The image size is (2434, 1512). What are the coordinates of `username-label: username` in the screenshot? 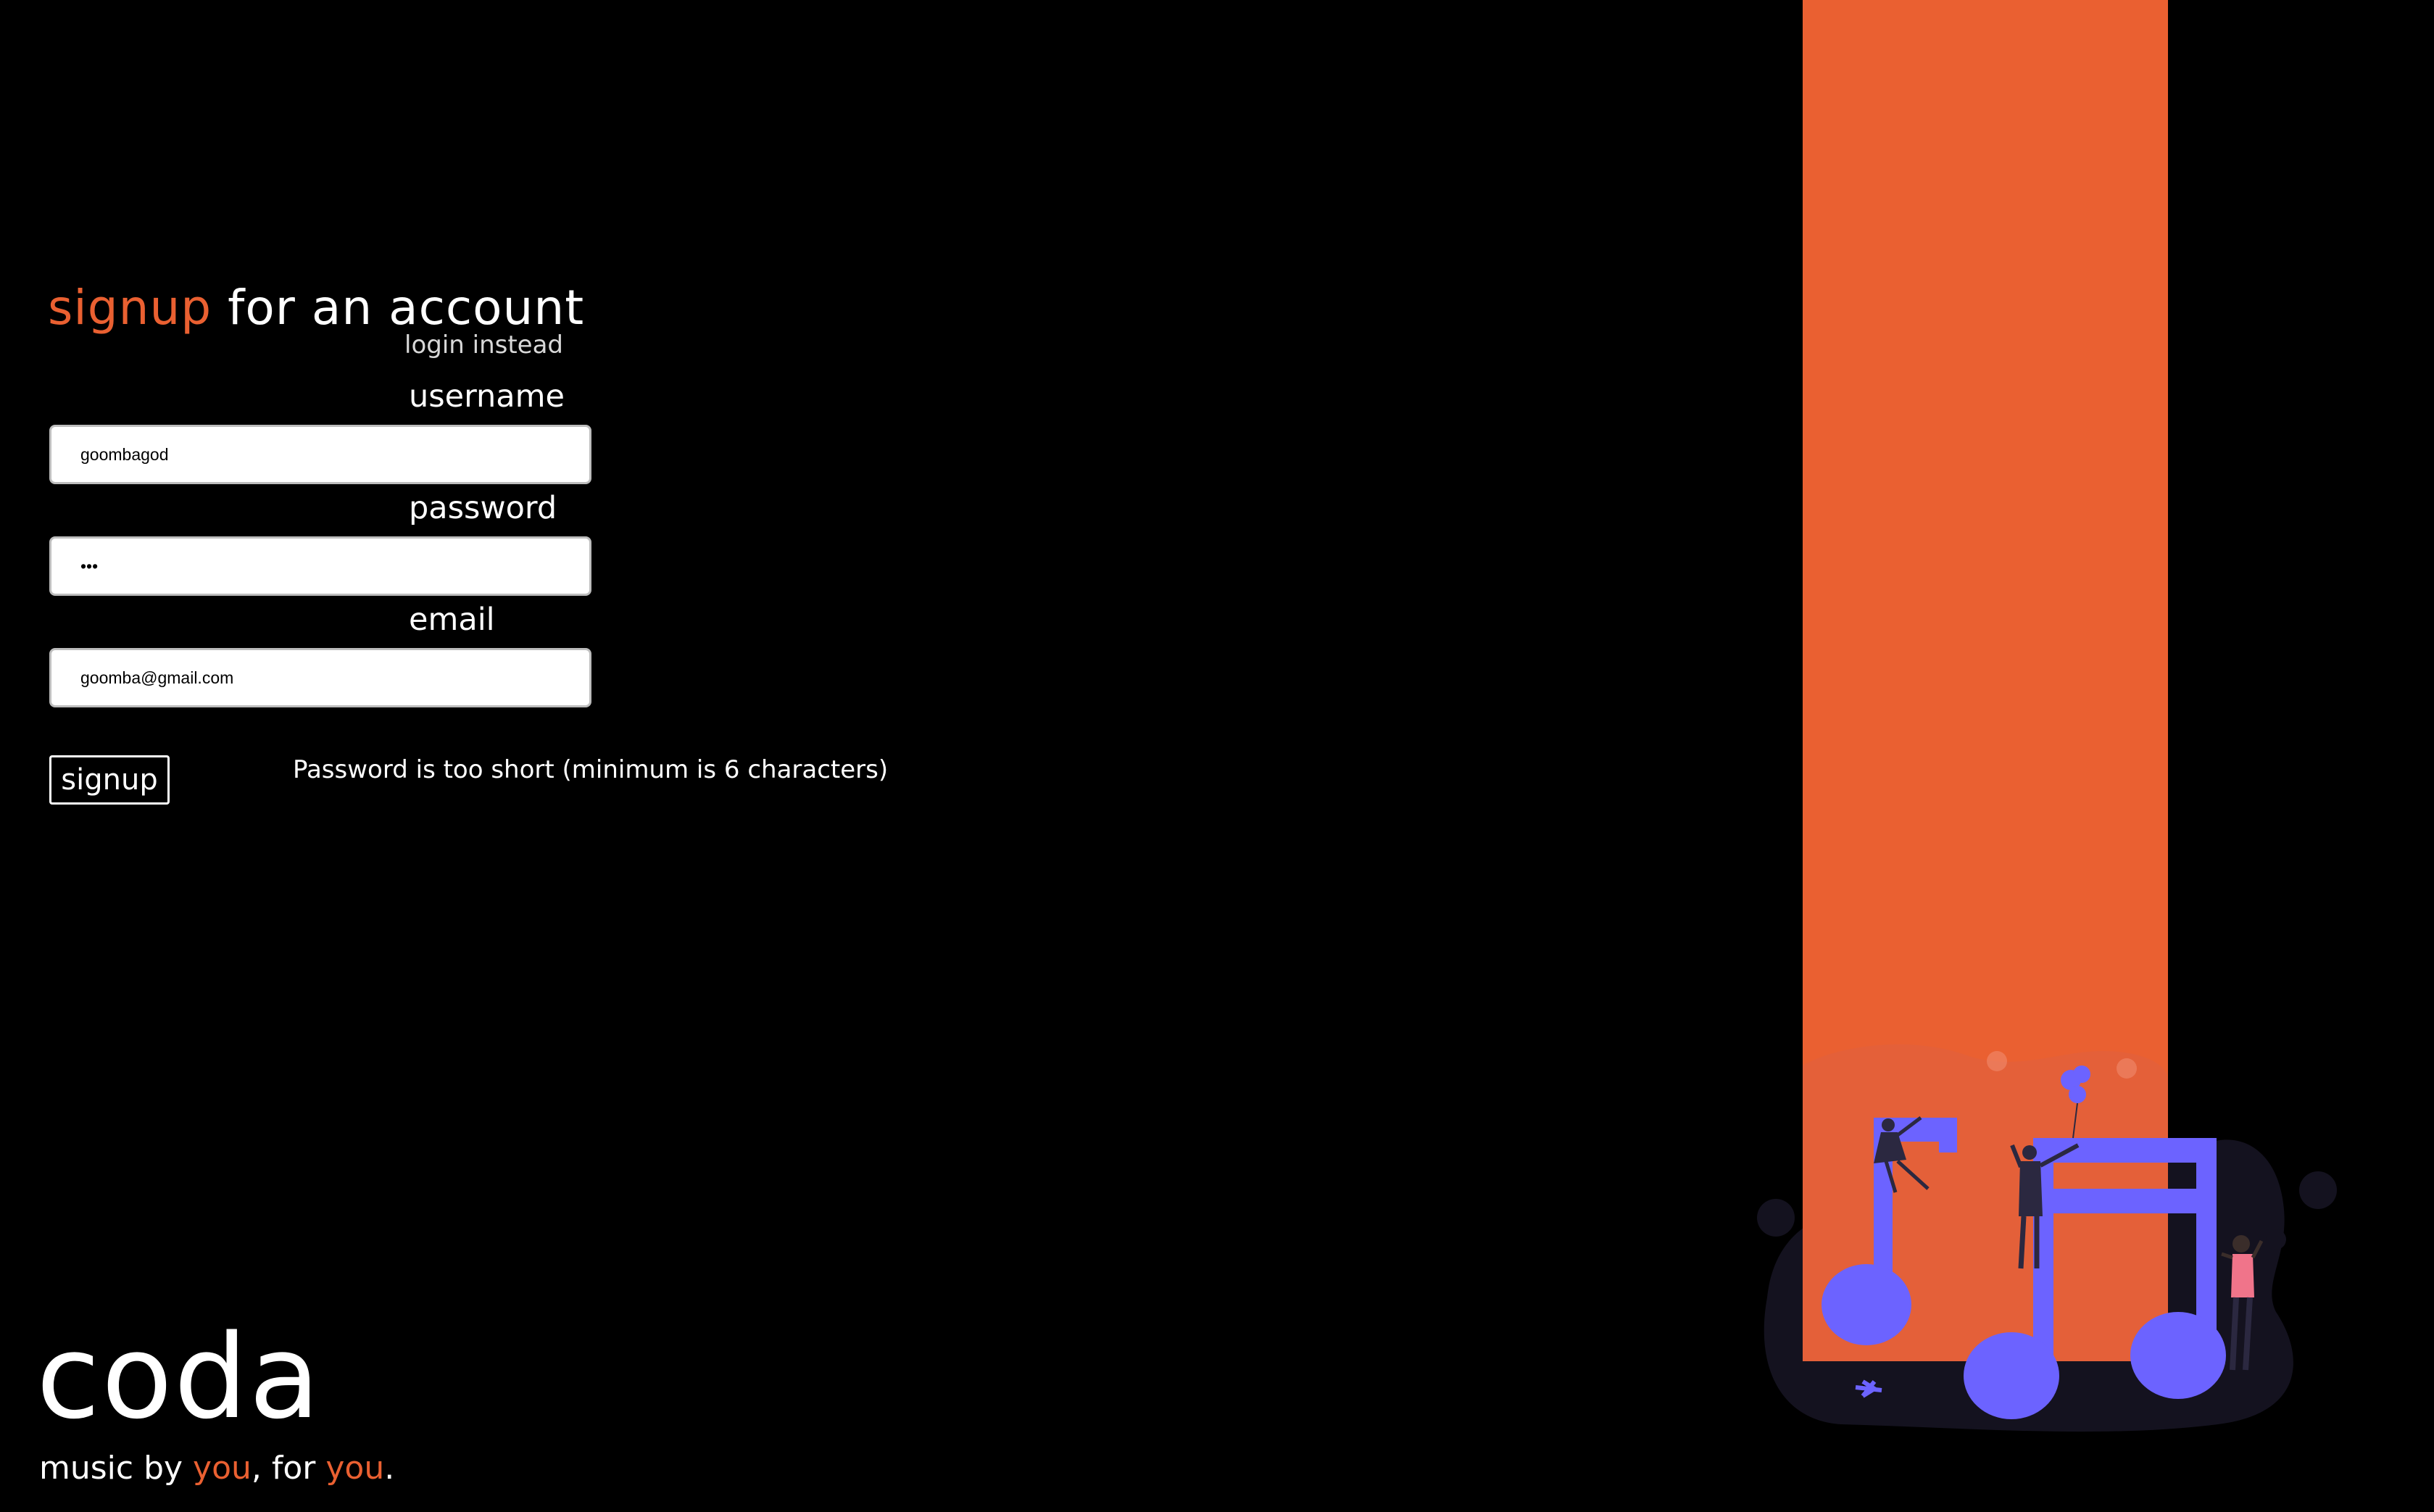 It's located at (487, 396).